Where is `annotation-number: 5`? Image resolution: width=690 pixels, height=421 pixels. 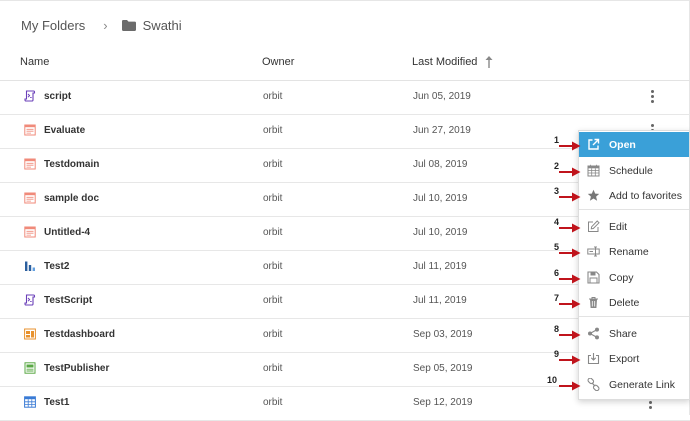 annotation-number: 5 is located at coordinates (556, 247).